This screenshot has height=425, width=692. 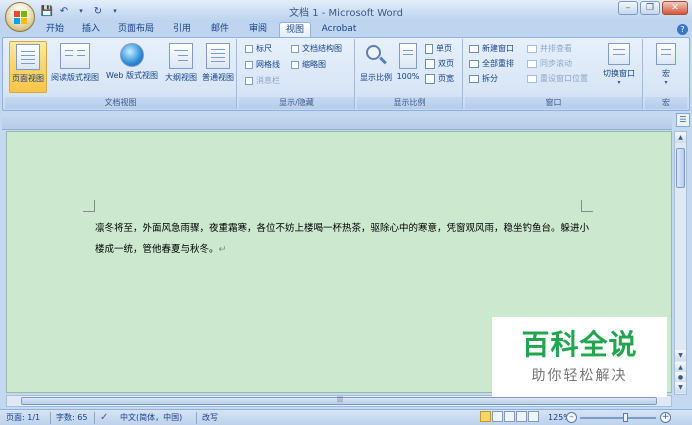 What do you see at coordinates (490, 78) in the screenshot?
I see `split-label: 拆分` at bounding box center [490, 78].